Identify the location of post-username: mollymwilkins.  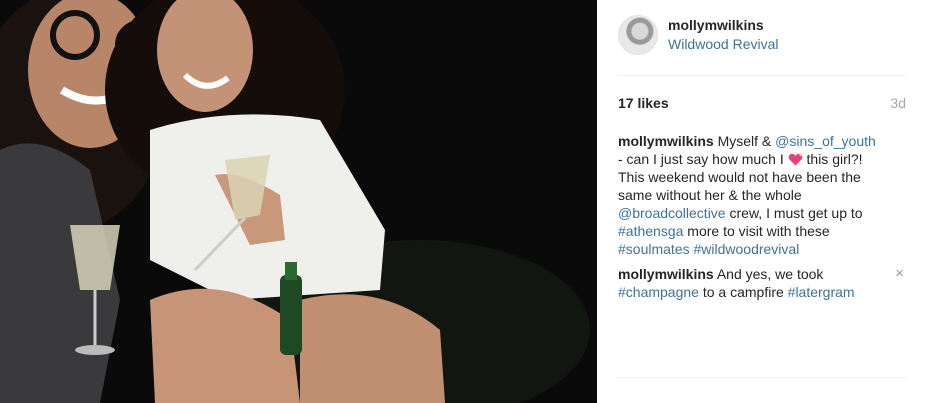
(716, 25).